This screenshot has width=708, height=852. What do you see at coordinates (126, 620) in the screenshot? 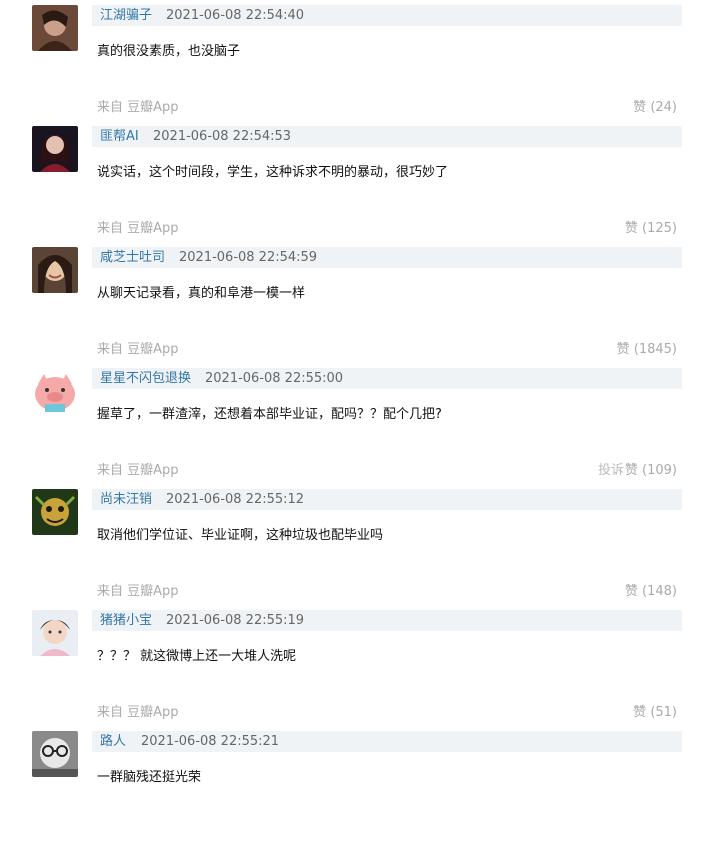
I see `author-link: 猪猪小宝` at bounding box center [126, 620].